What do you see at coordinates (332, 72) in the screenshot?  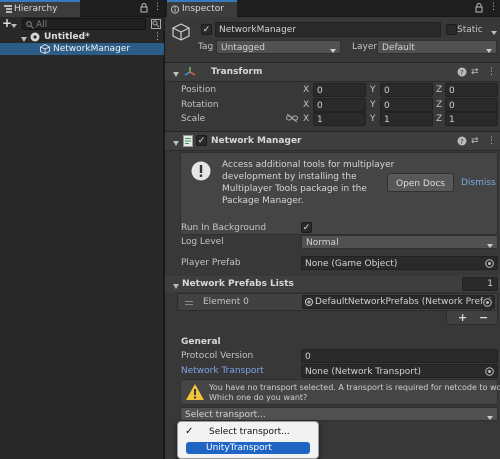 I see `transform-header: Transform ? ⇄ ⋮` at bounding box center [332, 72].